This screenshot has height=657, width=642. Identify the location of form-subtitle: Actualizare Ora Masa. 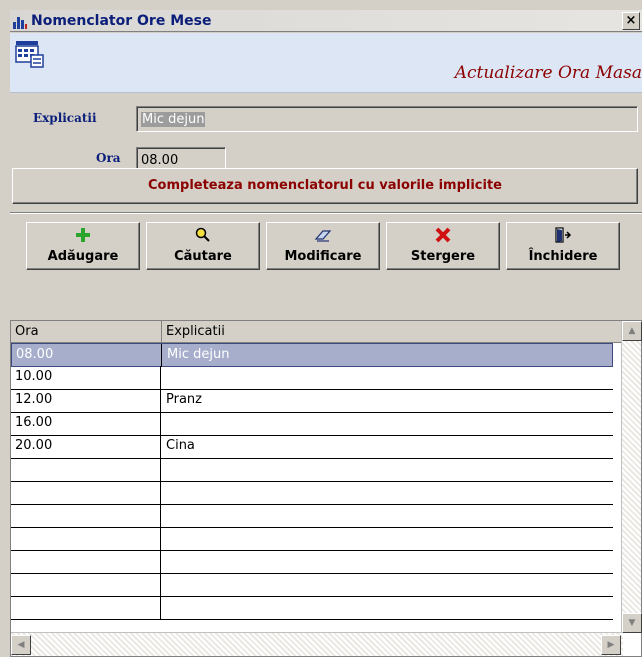
(548, 73).